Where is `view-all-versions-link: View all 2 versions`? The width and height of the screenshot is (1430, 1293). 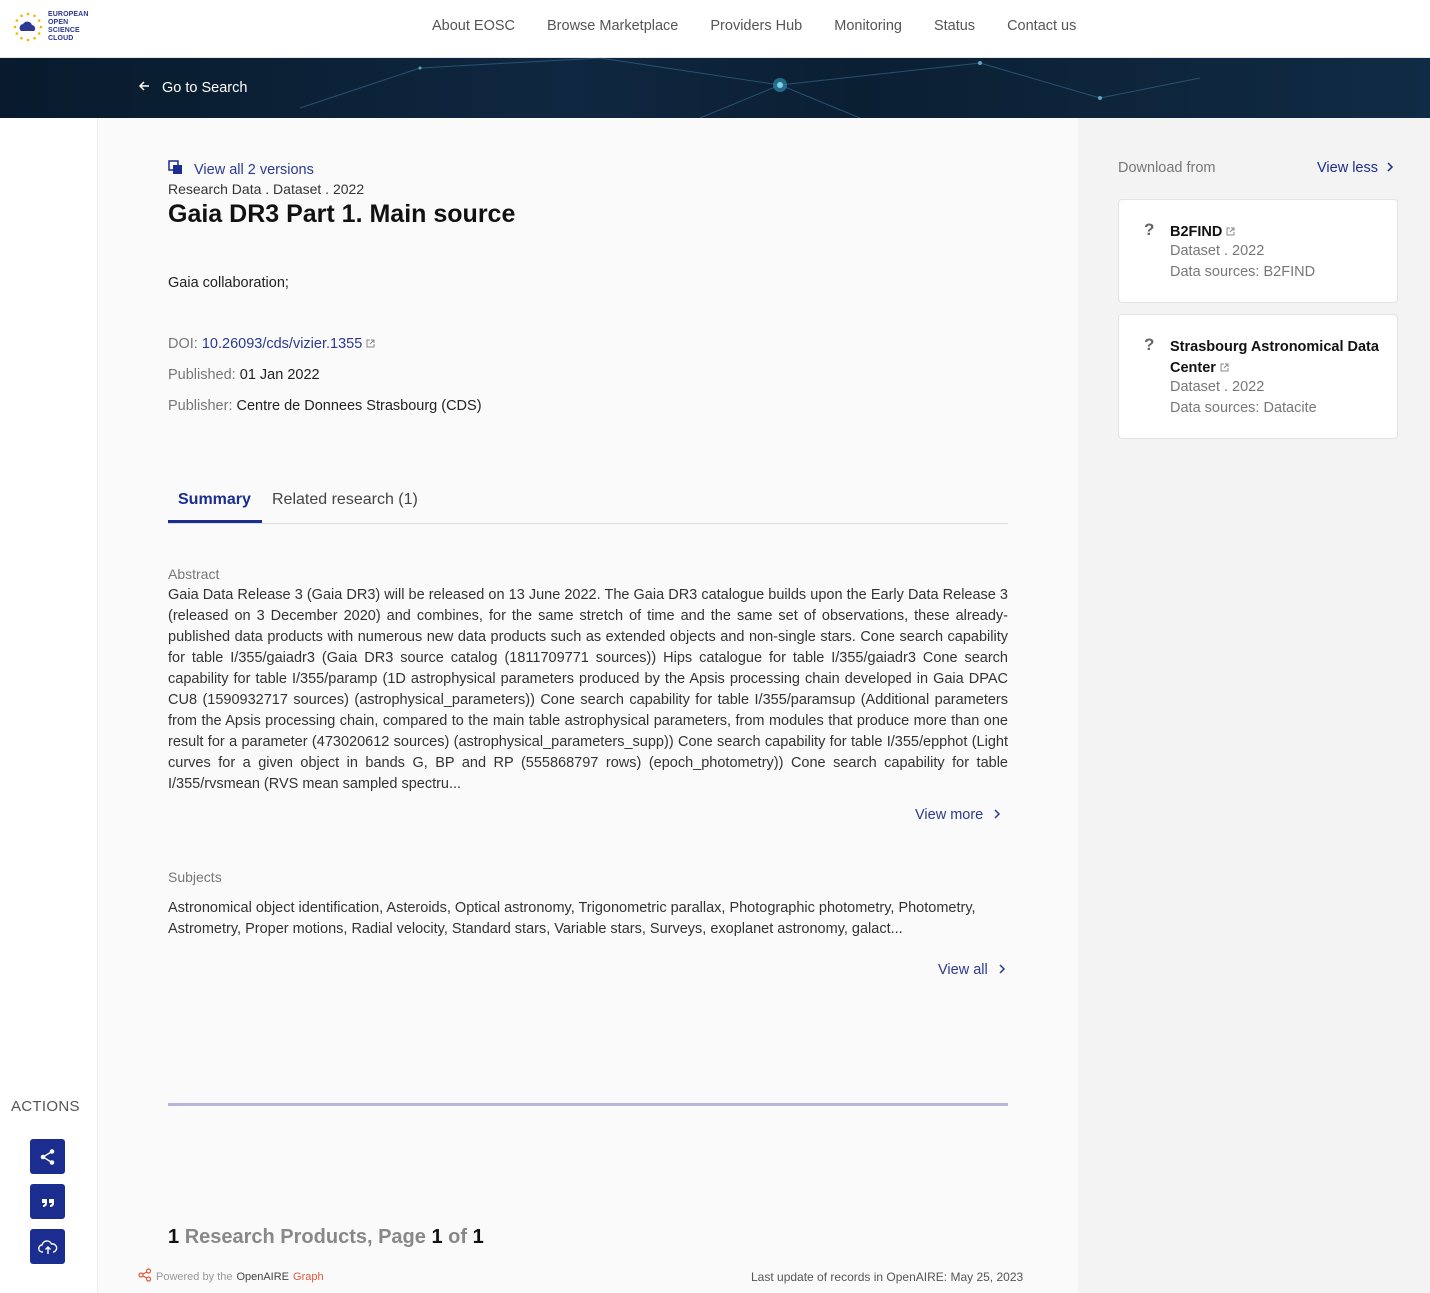 view-all-versions-link: View all 2 versions is located at coordinates (241, 170).